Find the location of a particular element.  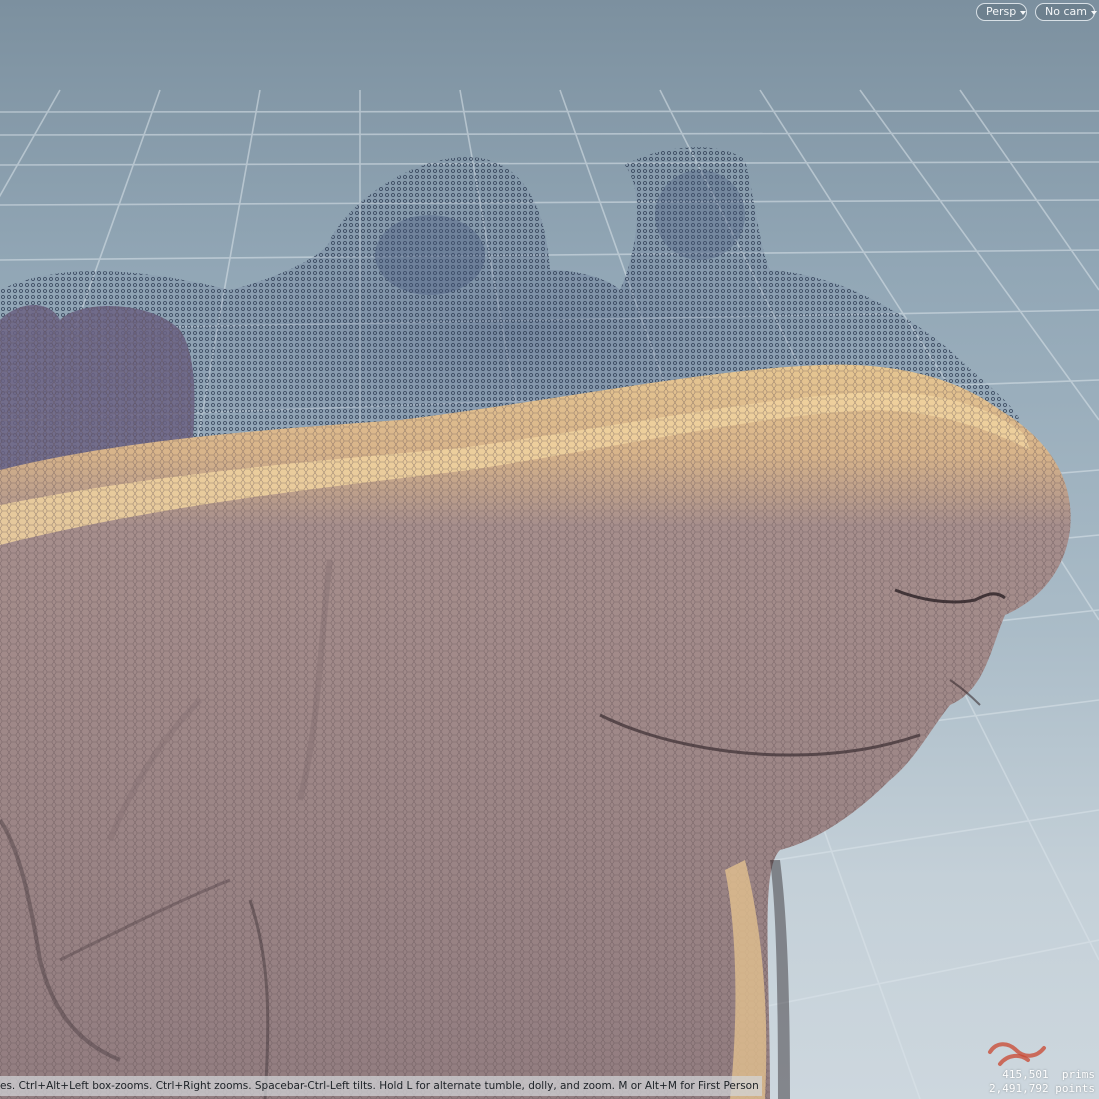

camera-menu-label: No cam is located at coordinates (1066, 11).